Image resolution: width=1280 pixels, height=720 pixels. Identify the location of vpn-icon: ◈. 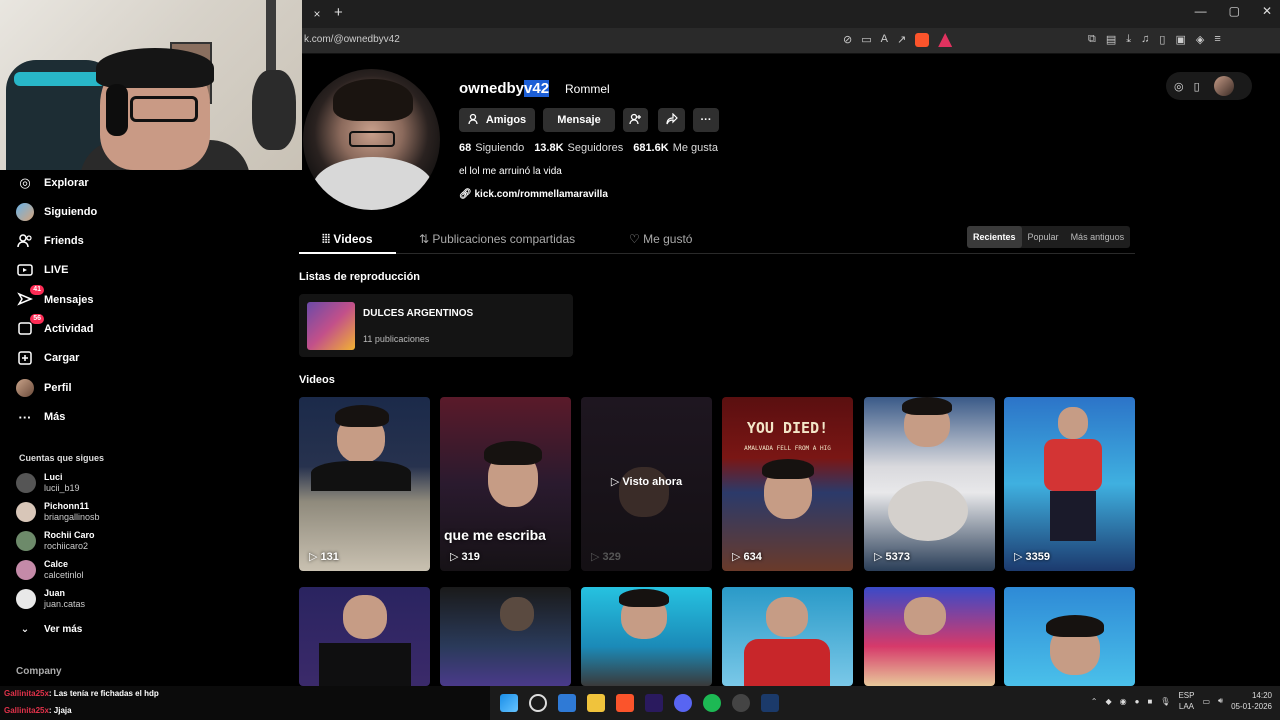
(1200, 39).